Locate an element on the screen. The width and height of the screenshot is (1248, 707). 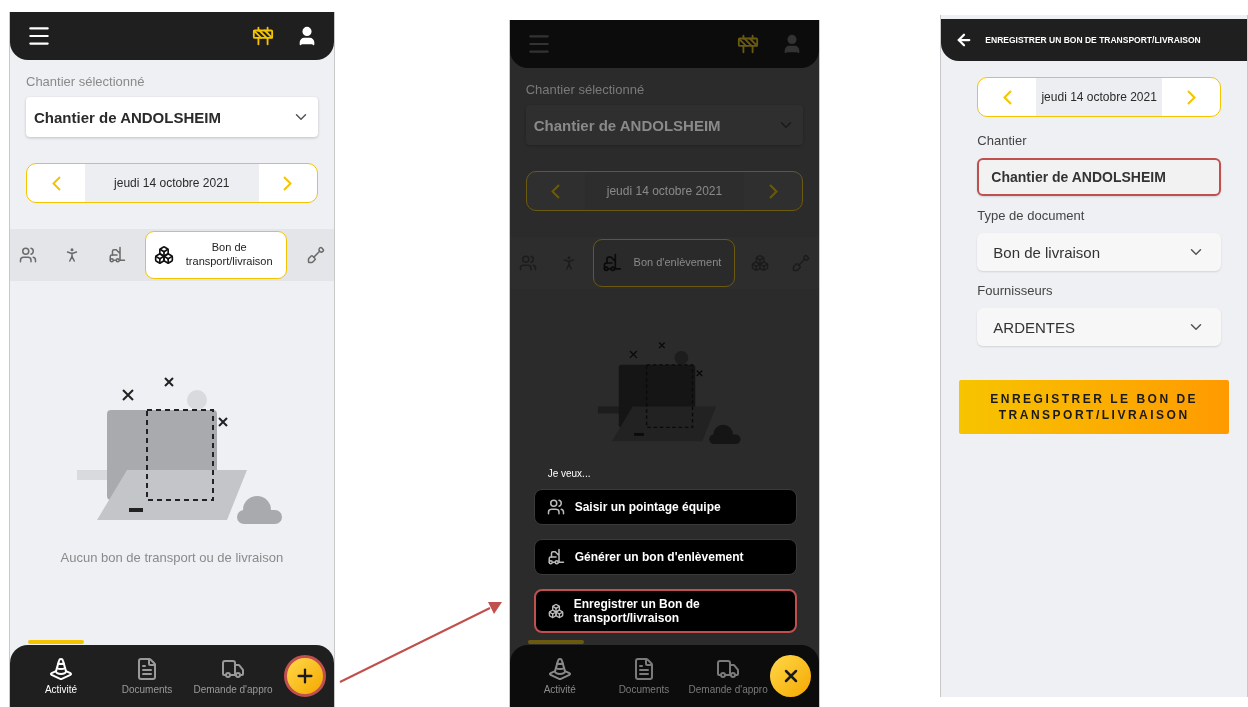
document-icon is located at coordinates (147, 669).